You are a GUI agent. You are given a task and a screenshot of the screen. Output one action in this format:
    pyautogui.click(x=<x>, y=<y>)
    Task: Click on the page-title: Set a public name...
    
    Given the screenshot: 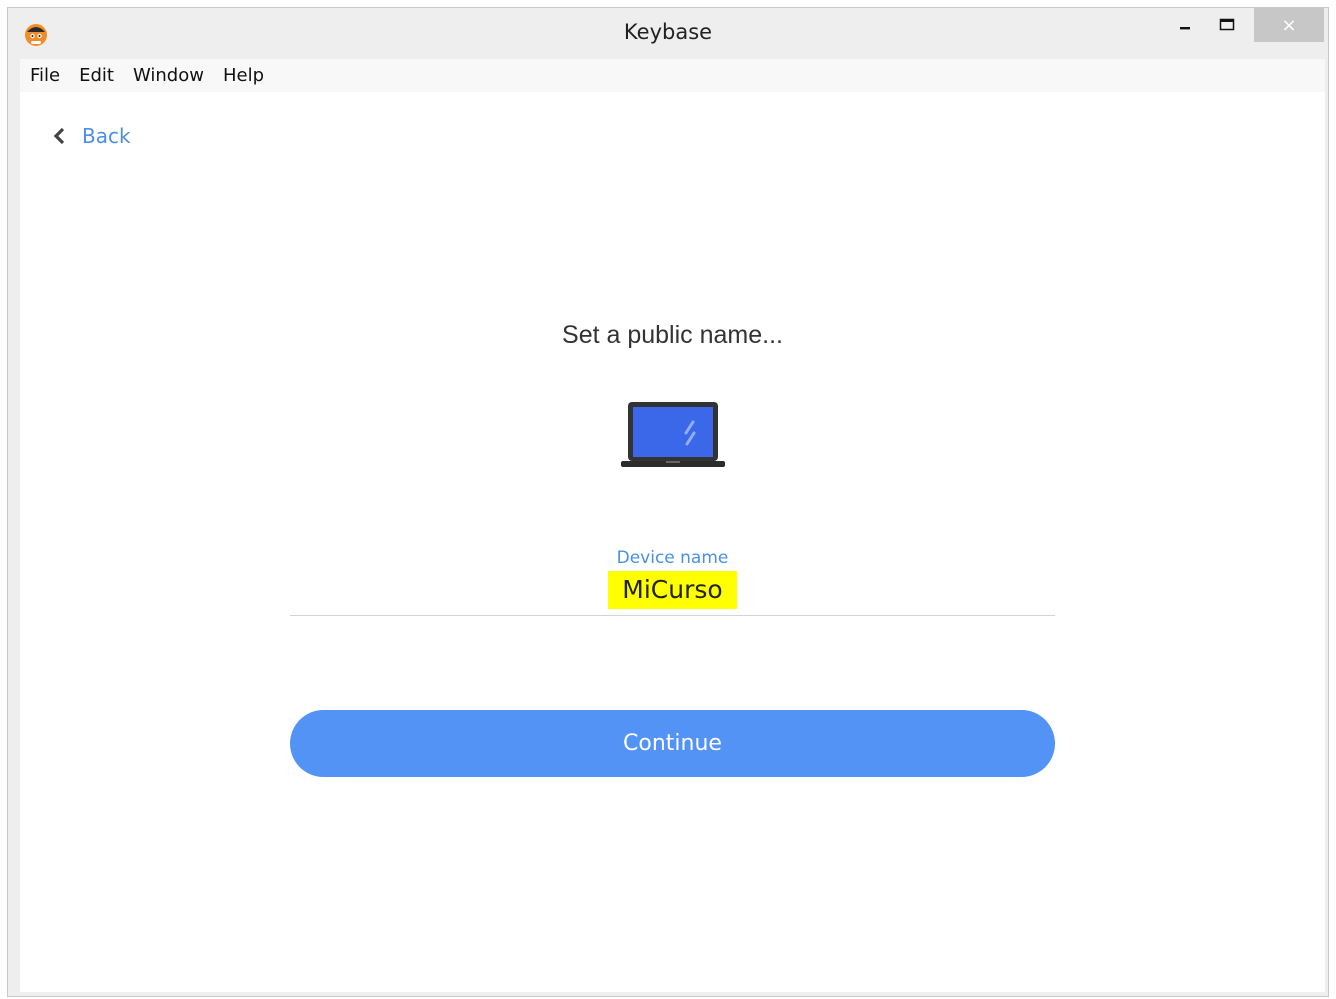 What is the action you would take?
    pyautogui.click(x=672, y=335)
    